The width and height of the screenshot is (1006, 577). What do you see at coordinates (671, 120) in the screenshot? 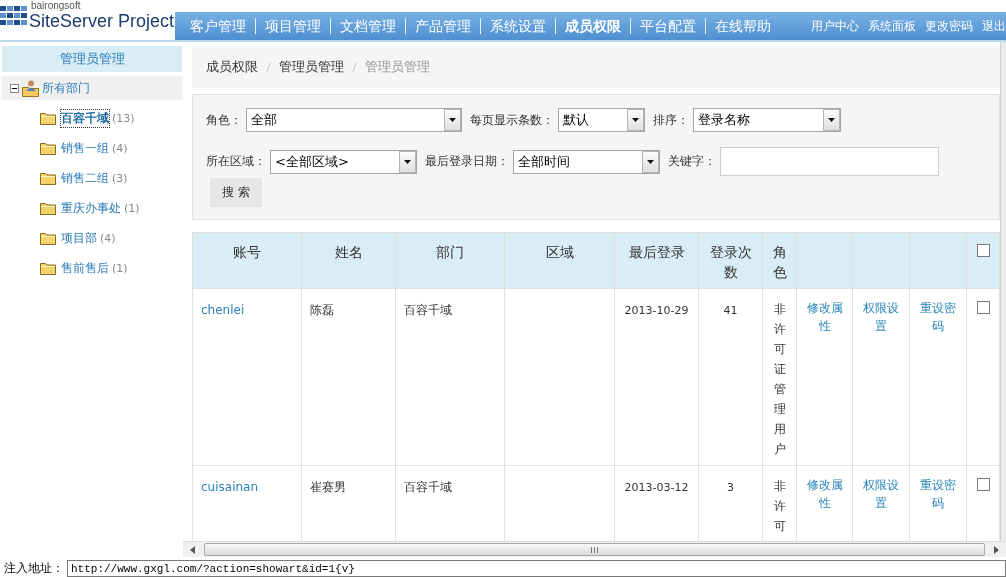
I see `filter-label: 排序：` at bounding box center [671, 120].